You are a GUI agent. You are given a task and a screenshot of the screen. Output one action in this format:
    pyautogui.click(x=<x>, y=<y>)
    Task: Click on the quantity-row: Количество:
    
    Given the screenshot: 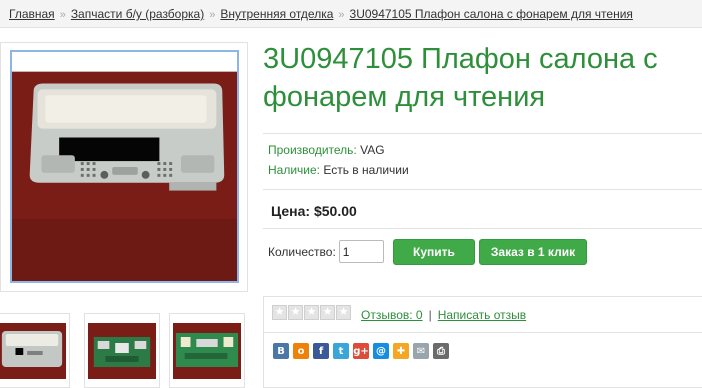 What is the action you would take?
    pyautogui.click(x=326, y=251)
    